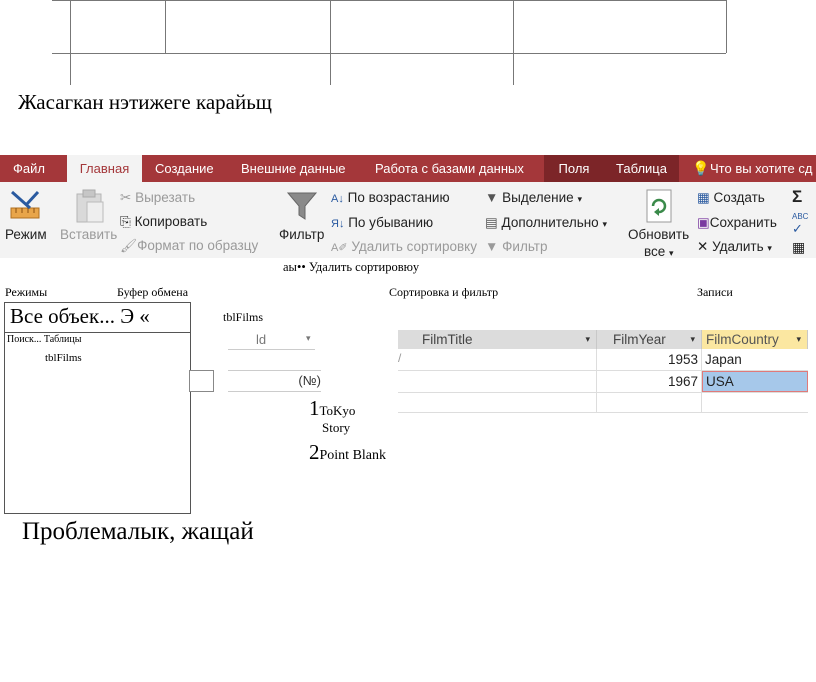 Image resolution: width=816 pixels, height=682 pixels. I want to click on more-records-icon: ▦, so click(798, 247).